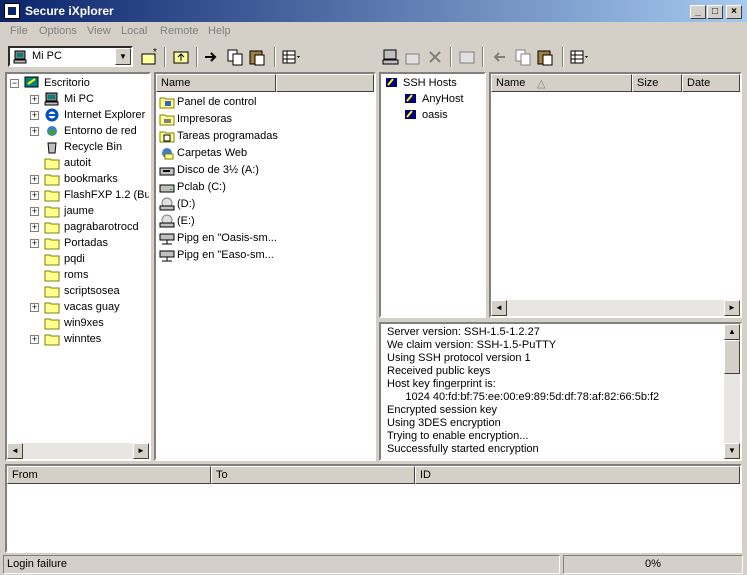 Image resolution: width=747 pixels, height=575 pixels. I want to click on new-remote-folder-icon, so click(413, 57).